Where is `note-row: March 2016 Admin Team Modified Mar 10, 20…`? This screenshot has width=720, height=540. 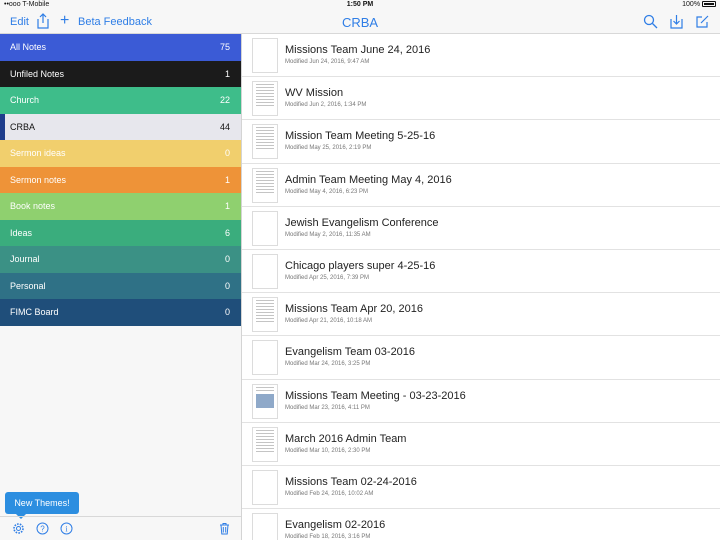
note-row: March 2016 Admin Team Modified Mar 10, 20… is located at coordinates (481, 444).